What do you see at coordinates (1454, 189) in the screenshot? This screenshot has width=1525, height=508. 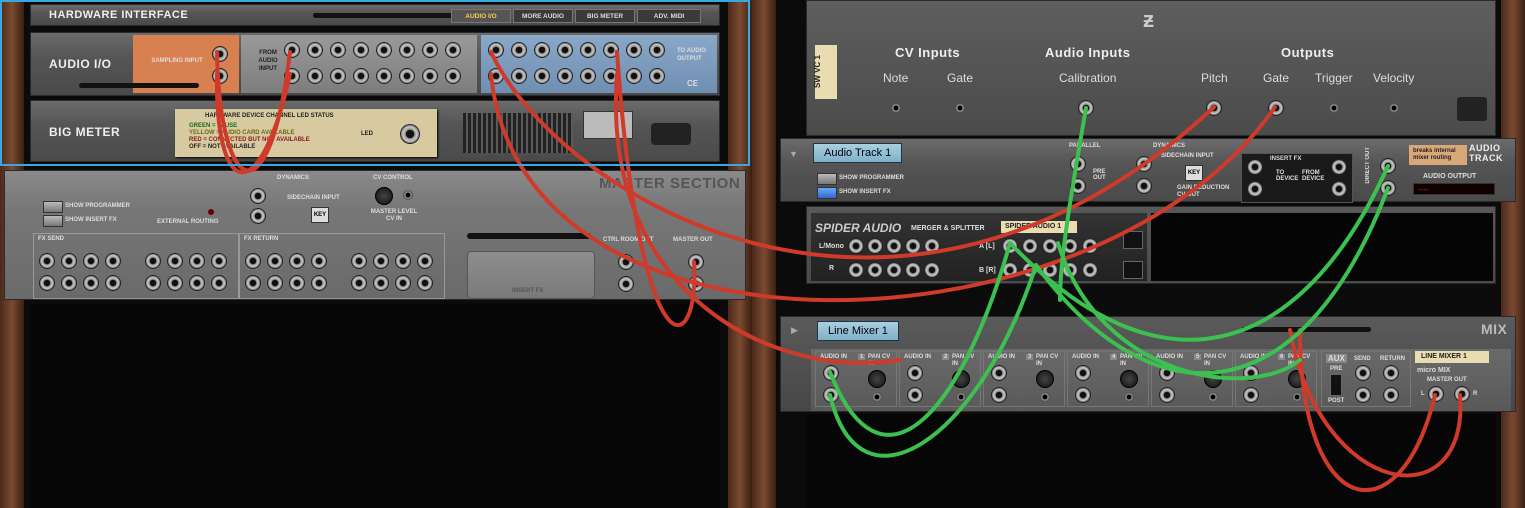 I see `audio-output-display: ----` at bounding box center [1454, 189].